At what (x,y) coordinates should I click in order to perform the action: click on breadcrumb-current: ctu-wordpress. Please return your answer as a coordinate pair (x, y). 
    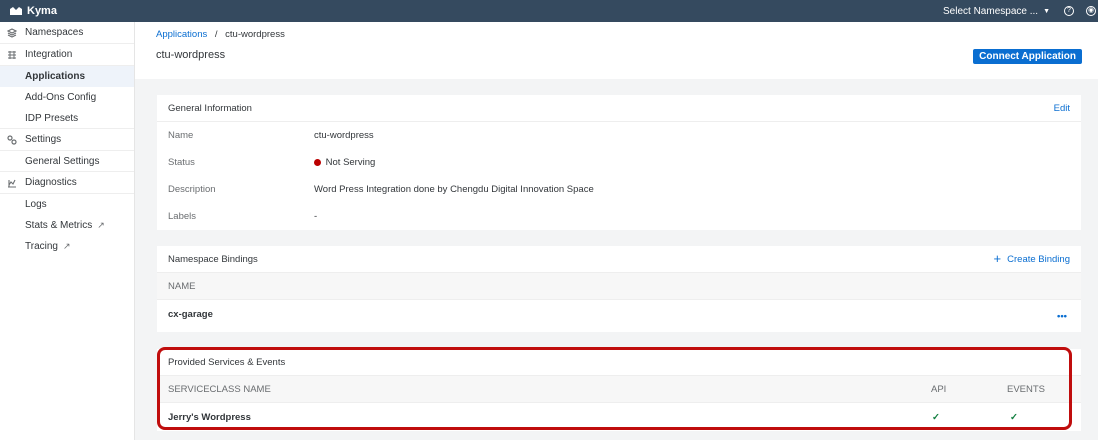
    Looking at the image, I should click on (255, 34).